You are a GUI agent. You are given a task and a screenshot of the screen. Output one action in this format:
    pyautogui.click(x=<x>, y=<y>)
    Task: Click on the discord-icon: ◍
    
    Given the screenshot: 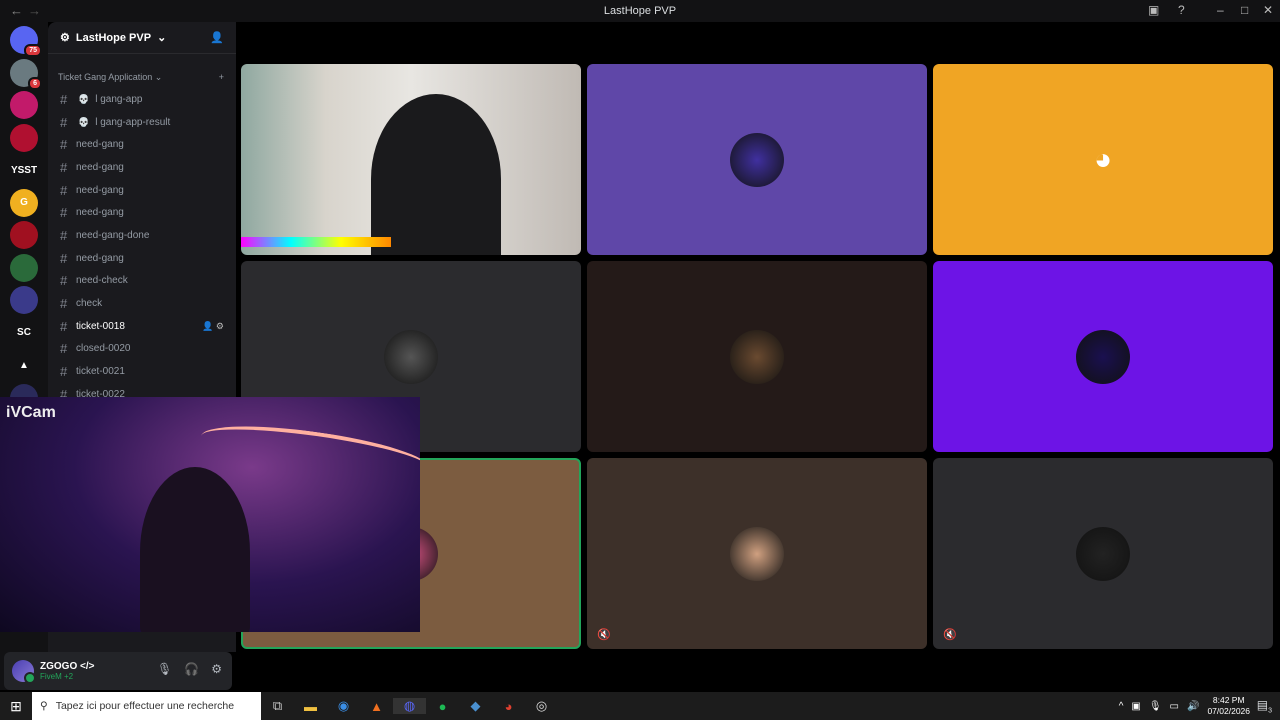 What is the action you would take?
    pyautogui.click(x=409, y=706)
    